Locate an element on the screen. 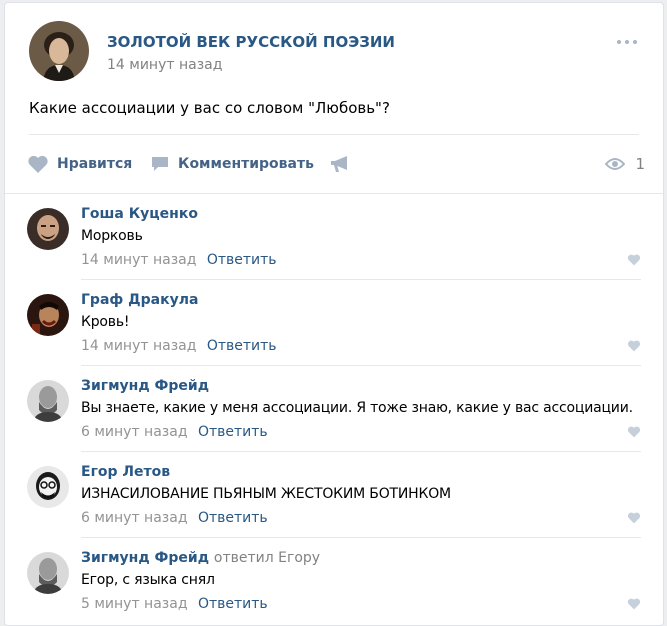  views-counter: 1 is located at coordinates (625, 164).